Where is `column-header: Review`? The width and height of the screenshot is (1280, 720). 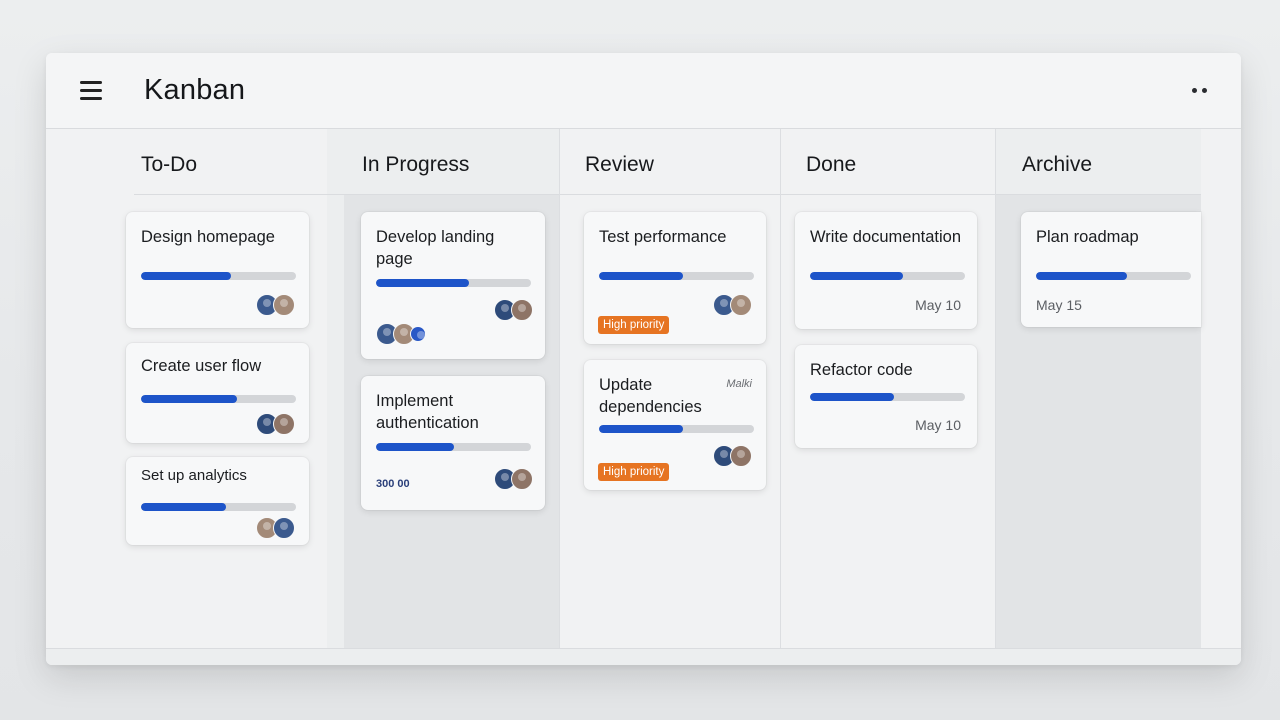 column-header: Review is located at coordinates (670, 162).